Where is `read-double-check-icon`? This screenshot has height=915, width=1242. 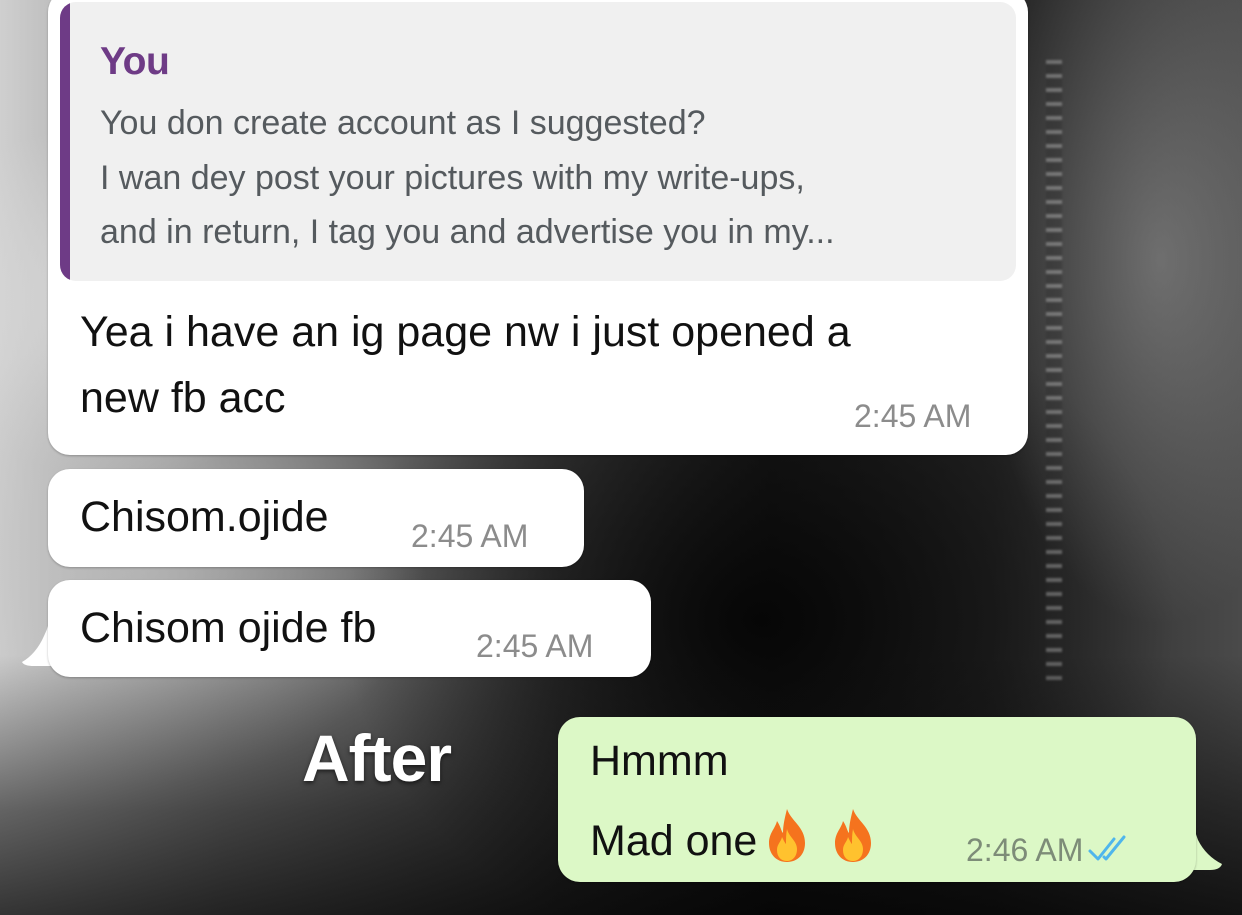 read-double-check-icon is located at coordinates (1107, 848).